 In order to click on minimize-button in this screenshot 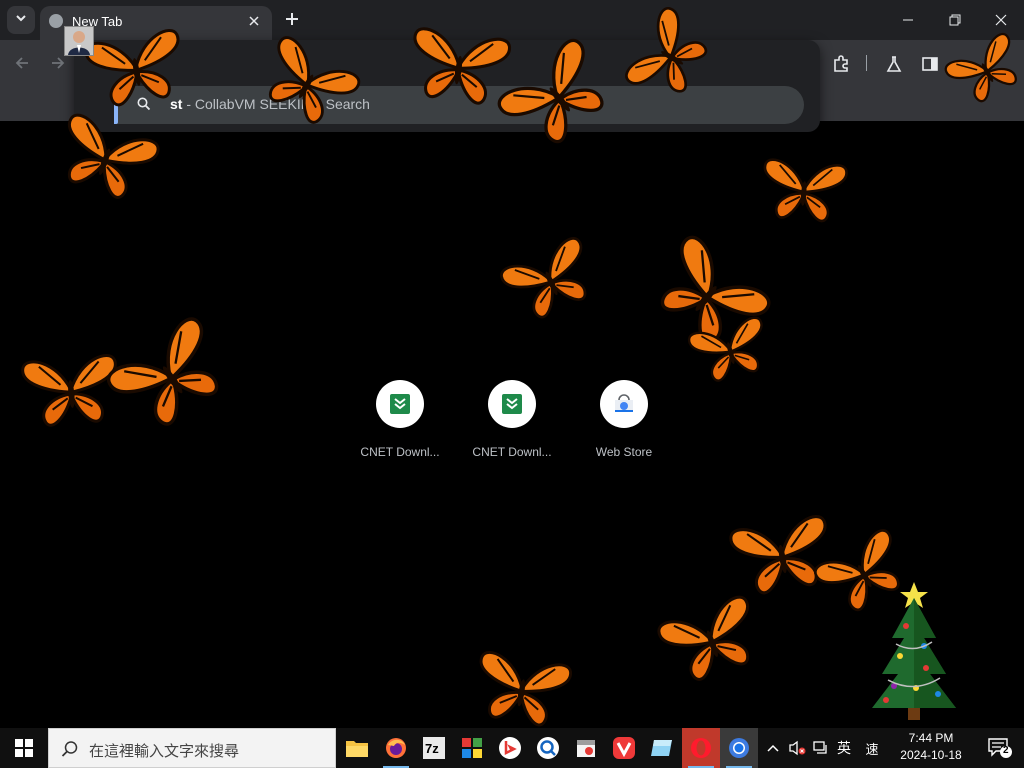, I will do `click(908, 20)`.